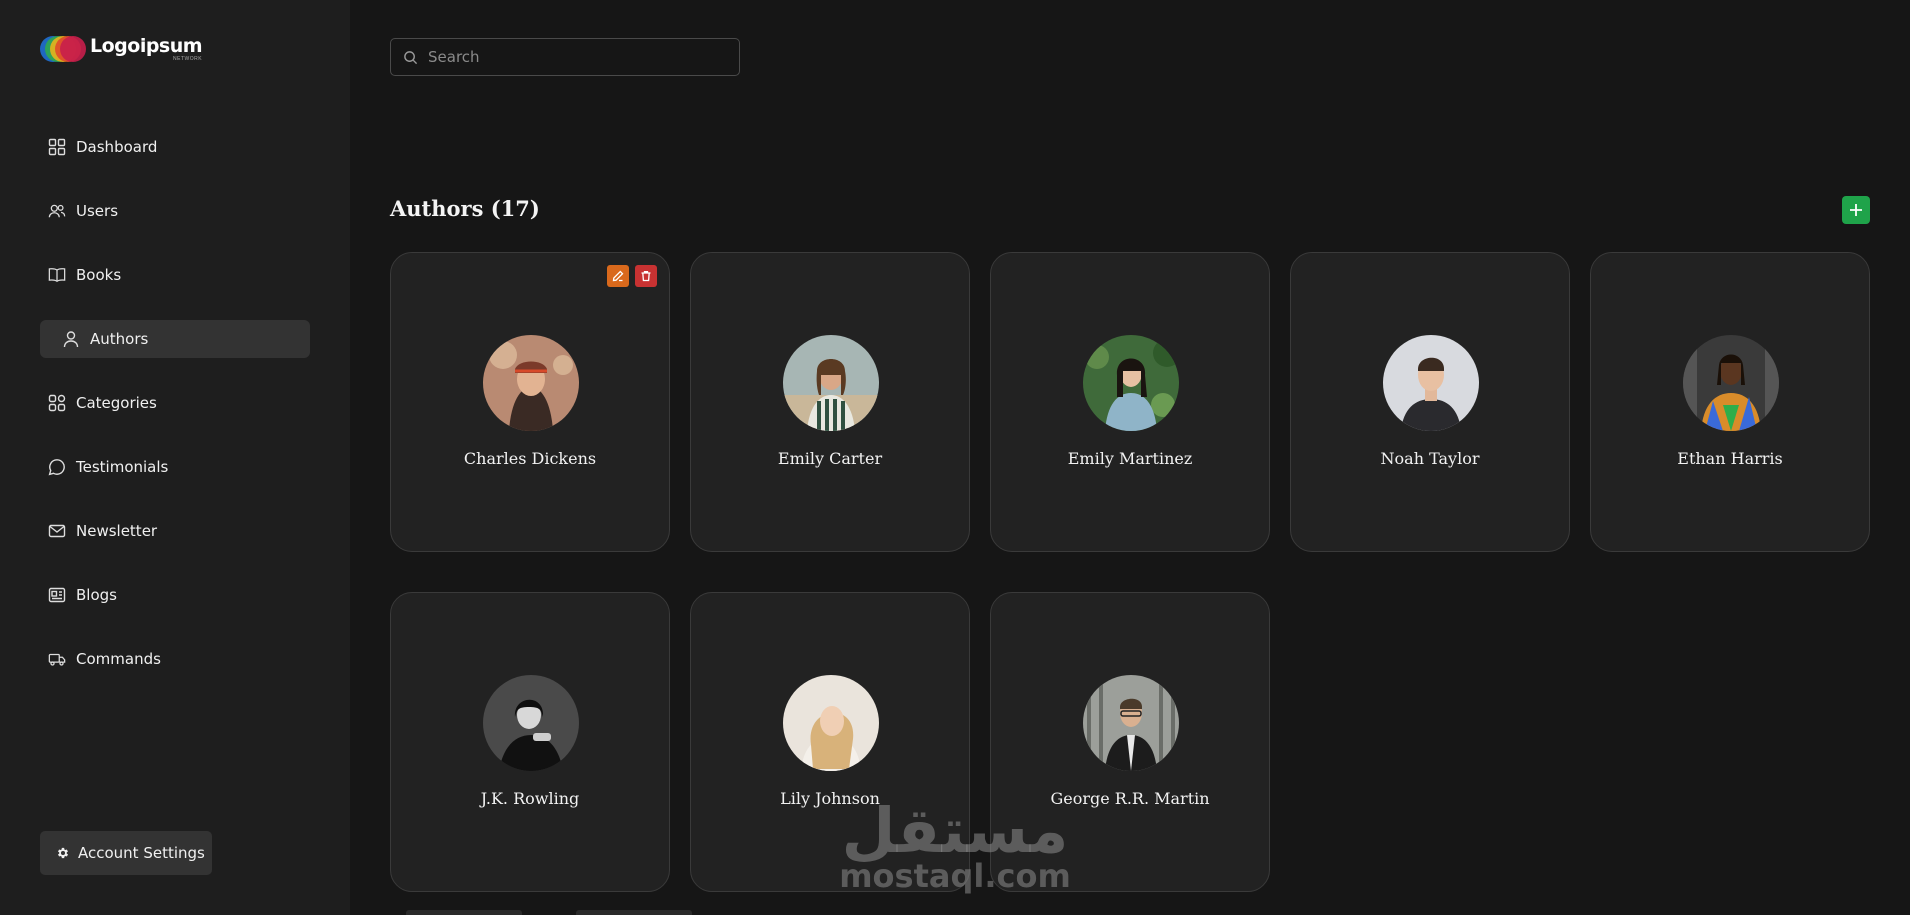  I want to click on edit-button, so click(618, 276).